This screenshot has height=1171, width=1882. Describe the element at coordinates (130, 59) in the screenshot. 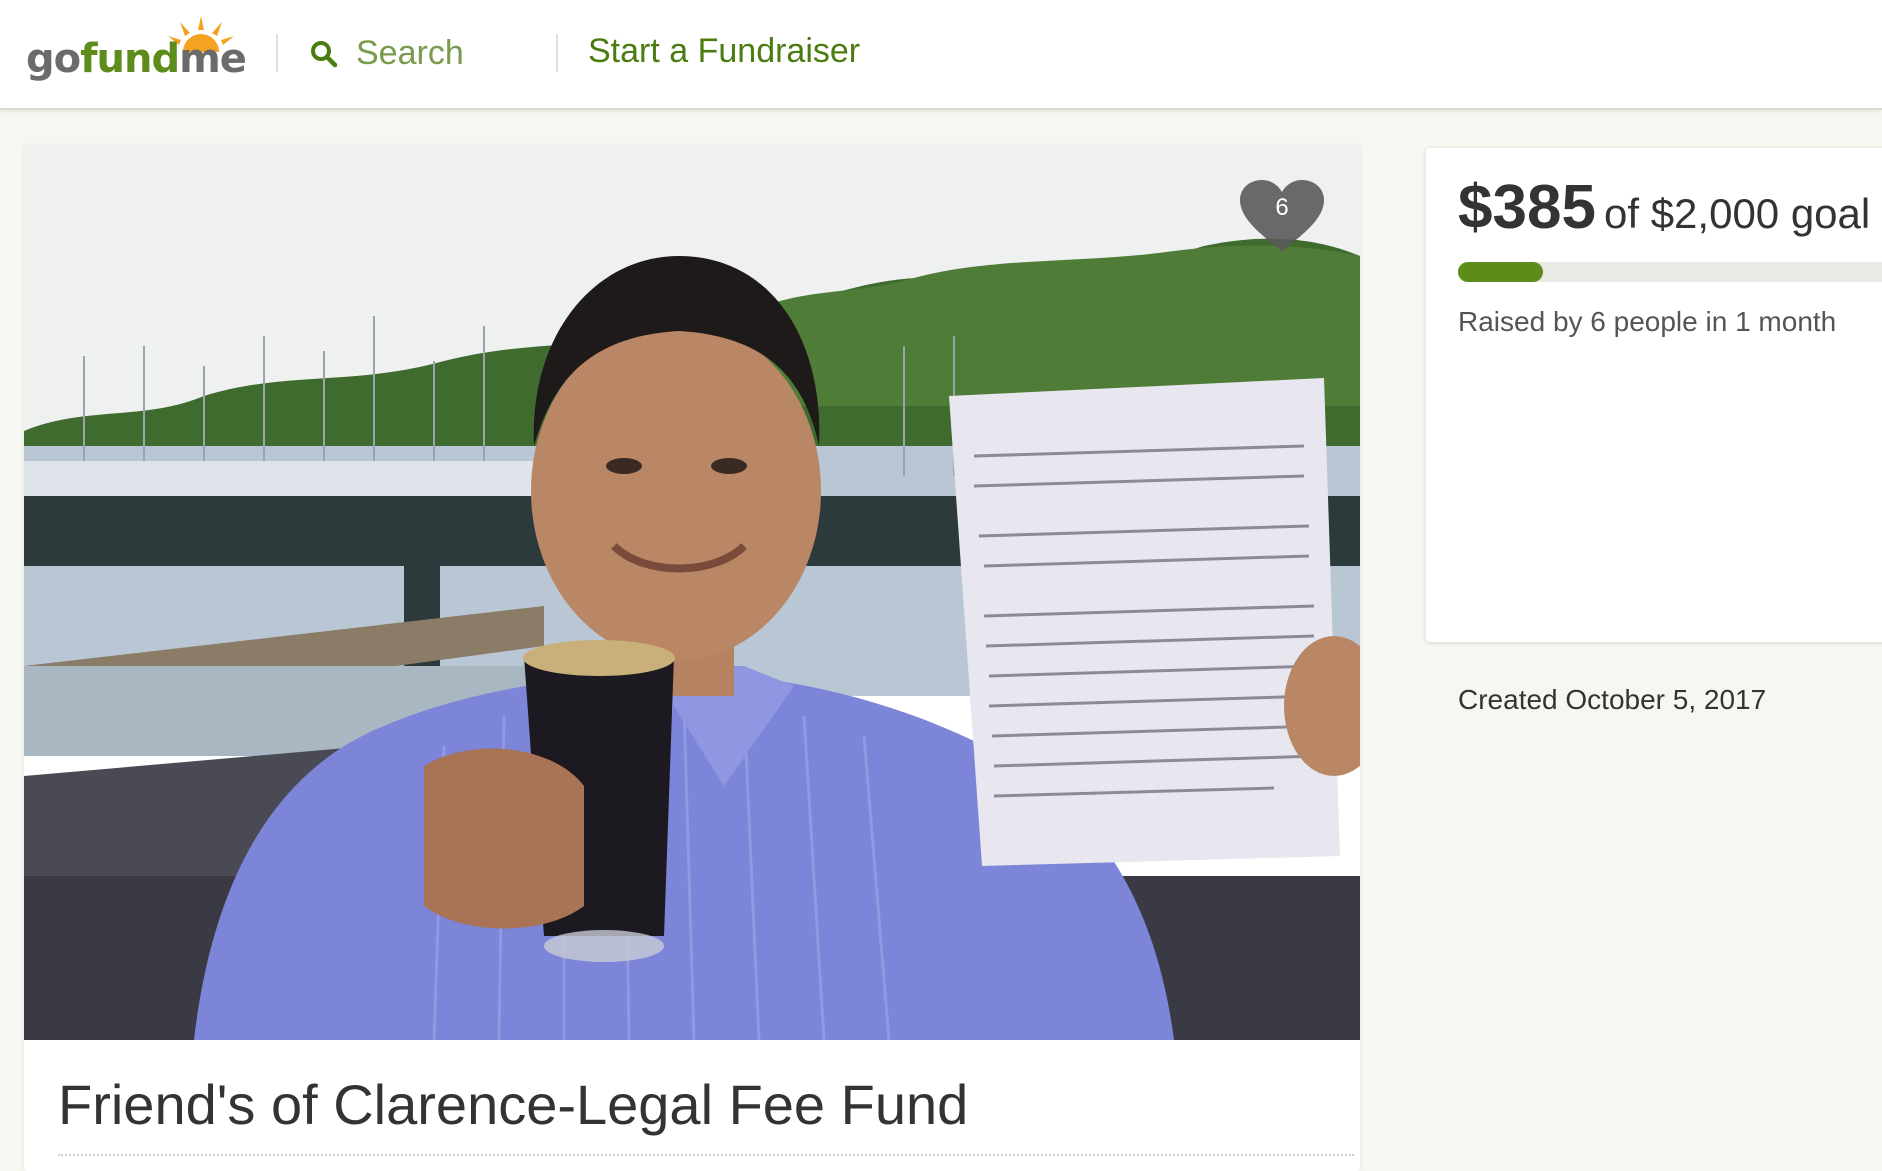

I see `logo-fund: fund` at that location.